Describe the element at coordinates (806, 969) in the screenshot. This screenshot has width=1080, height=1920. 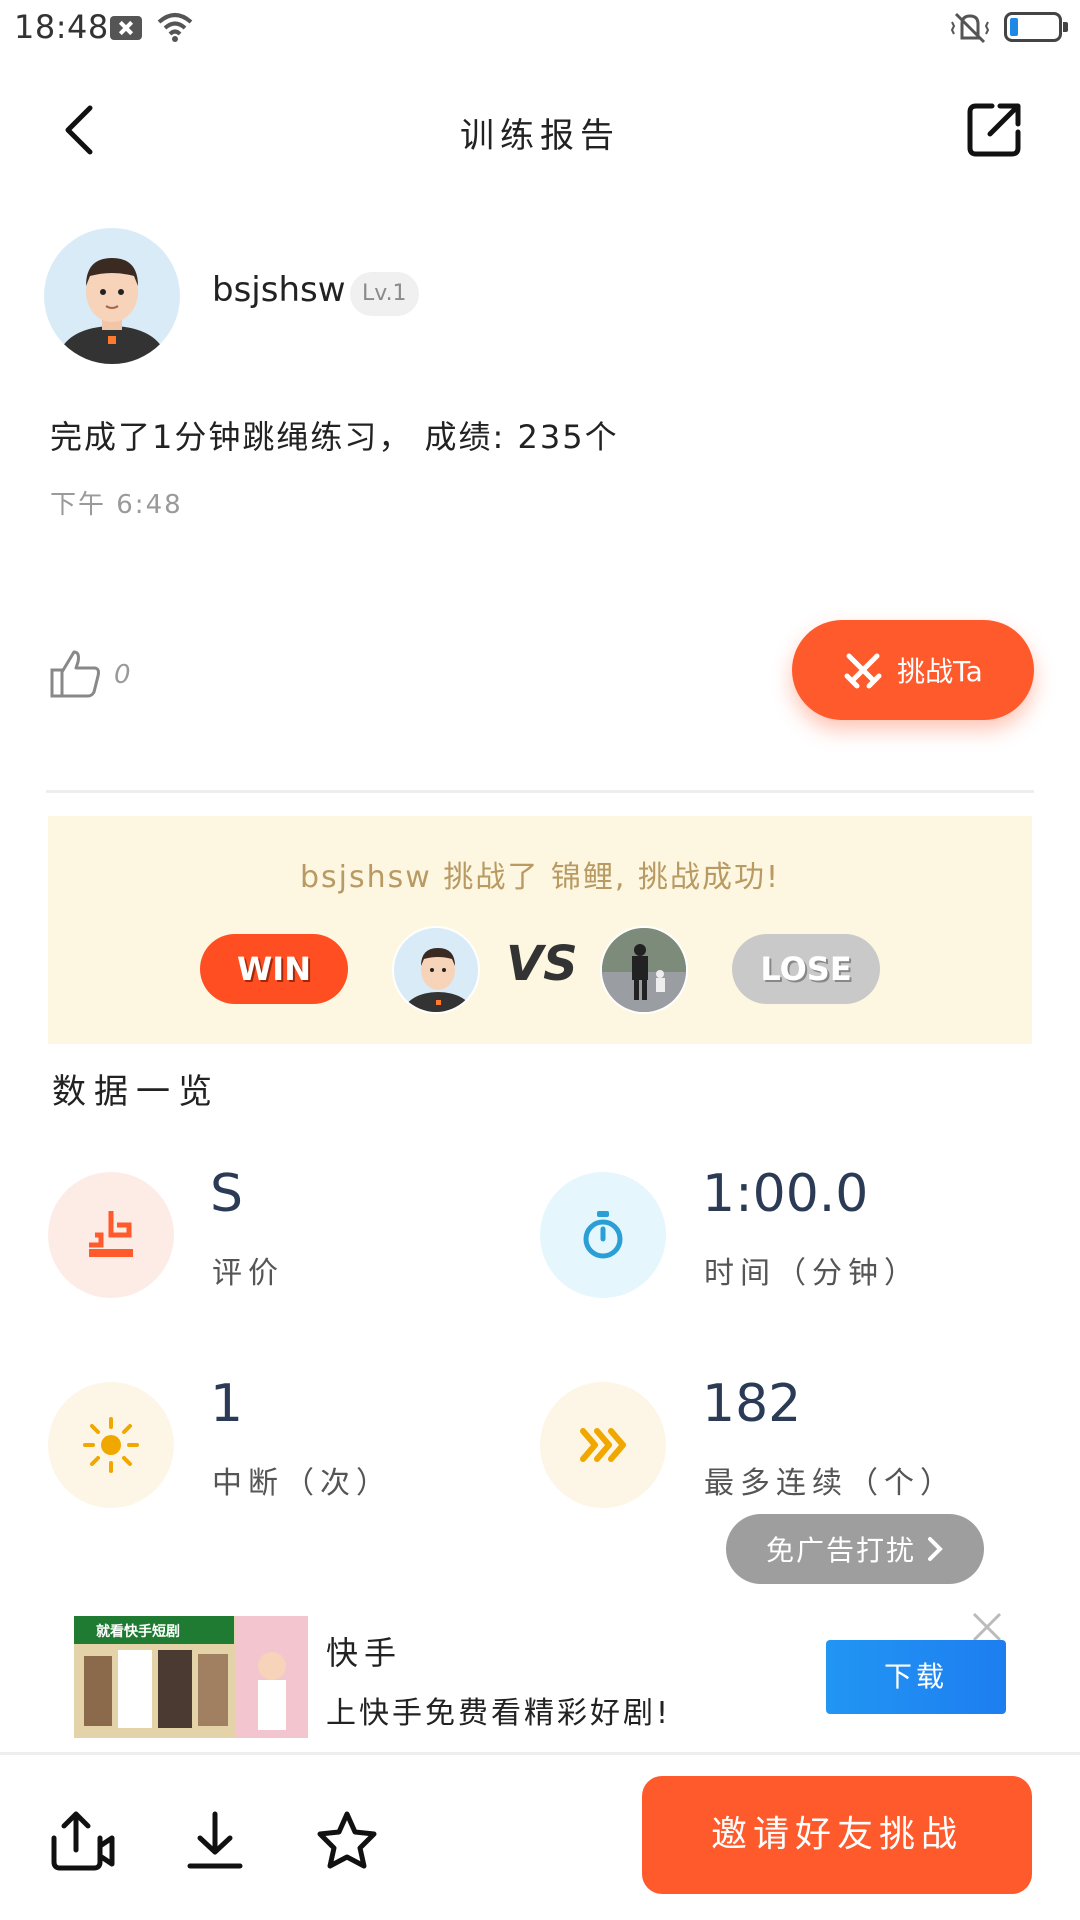
I see `lose-badge: LOSE` at that location.